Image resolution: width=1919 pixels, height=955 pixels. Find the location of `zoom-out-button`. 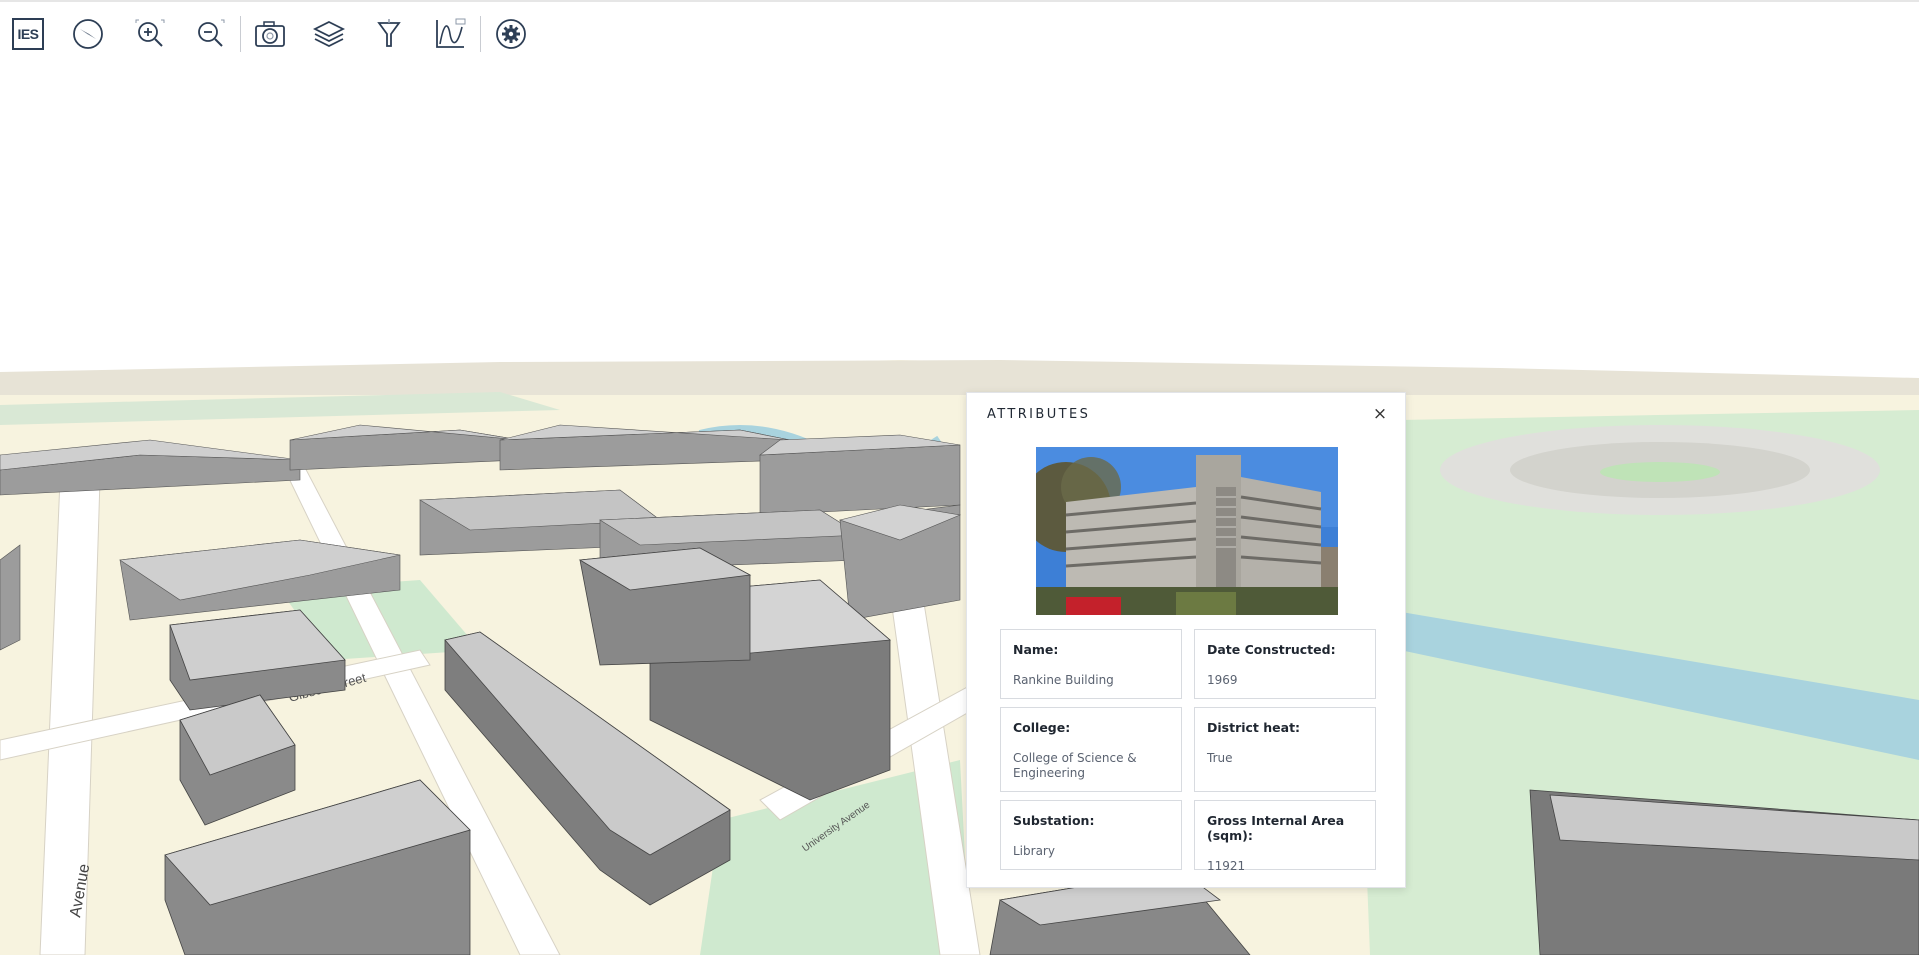

zoom-out-button is located at coordinates (210, 34).